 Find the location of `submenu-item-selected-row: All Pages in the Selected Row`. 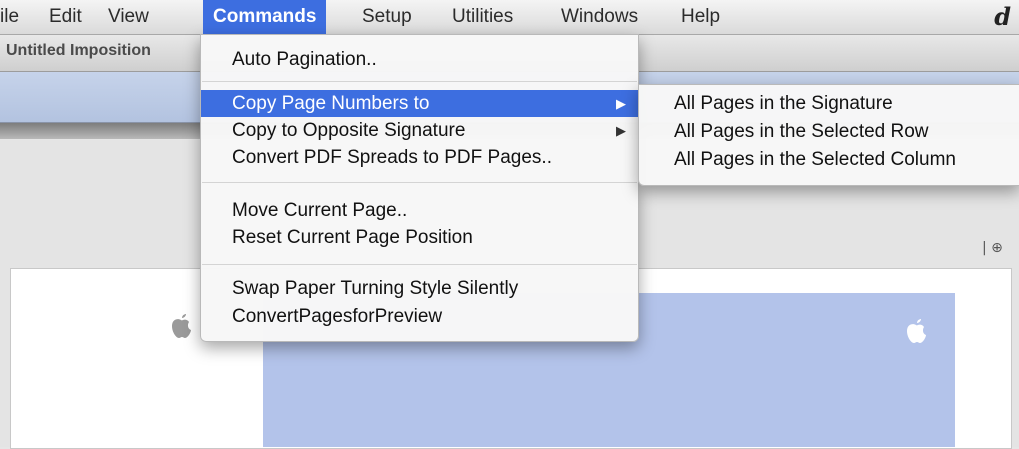

submenu-item-selected-row: All Pages in the Selected Row is located at coordinates (829, 131).